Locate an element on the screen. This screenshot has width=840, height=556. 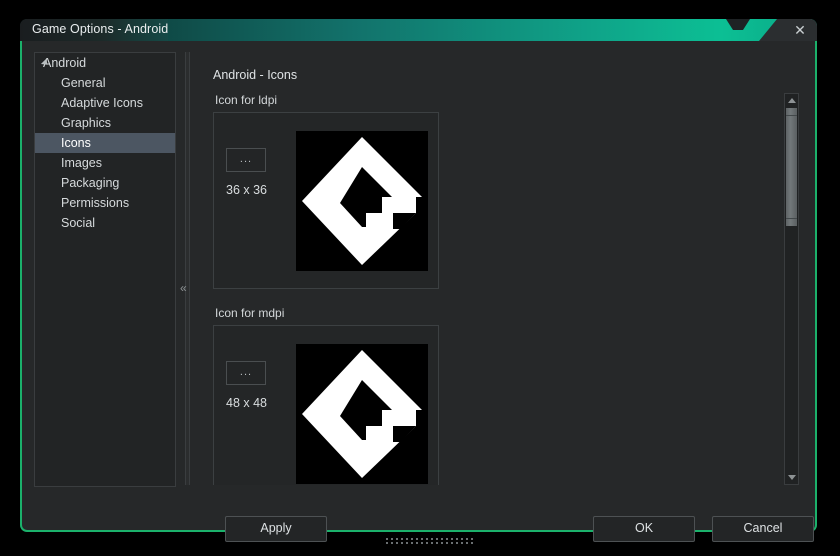
tree-item-label: Adaptive Icons is located at coordinates (102, 103).